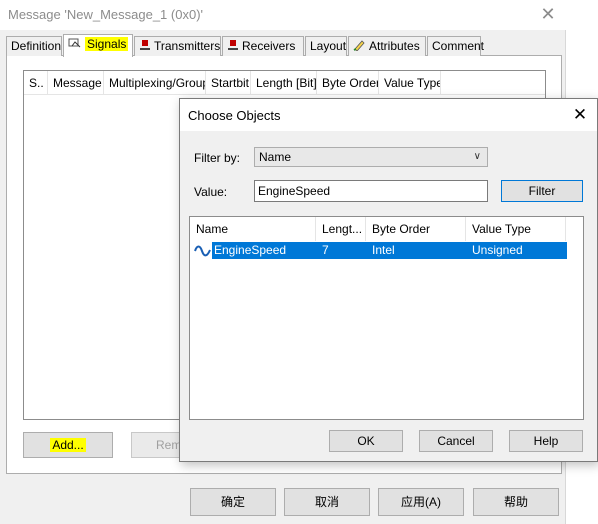  What do you see at coordinates (253, 229) in the screenshot?
I see `objects-col-name: Name` at bounding box center [253, 229].